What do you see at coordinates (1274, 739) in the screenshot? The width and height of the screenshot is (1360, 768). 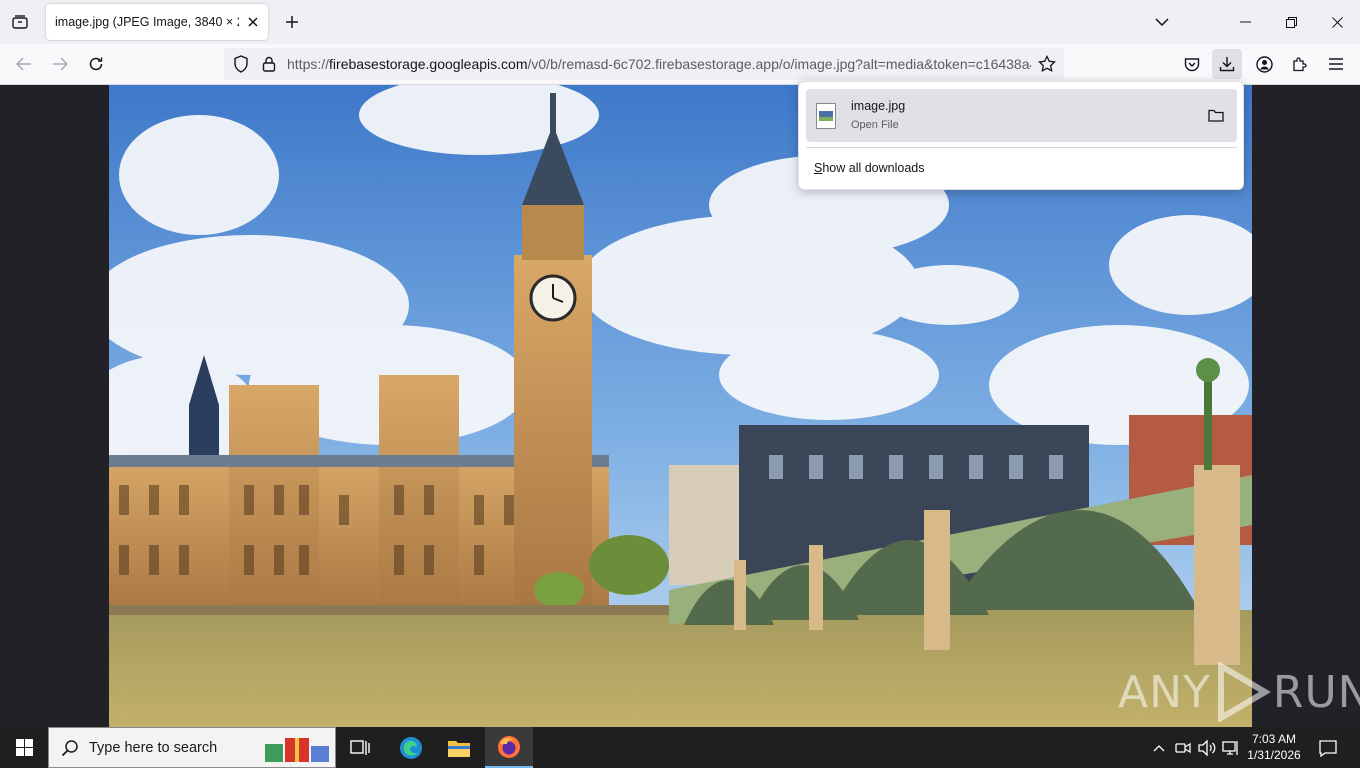 I see `clock-time: 7:03 AM` at bounding box center [1274, 739].